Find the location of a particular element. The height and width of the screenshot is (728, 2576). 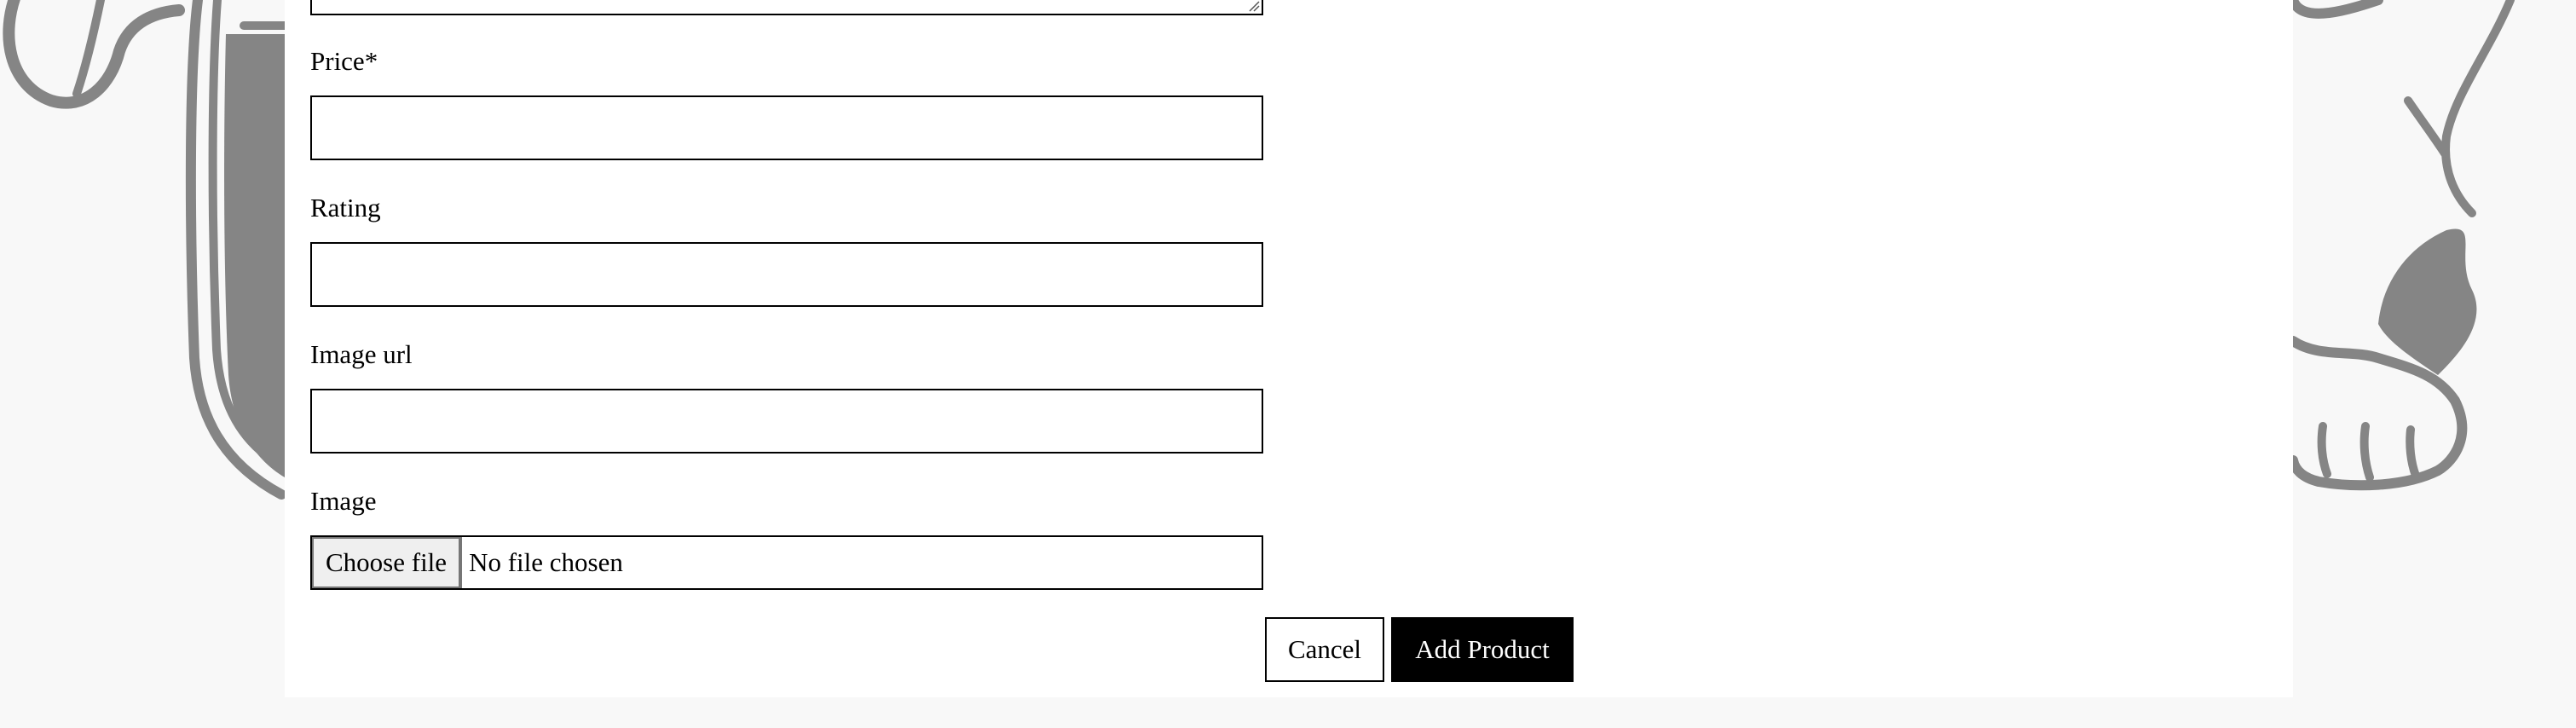

image-label: Image is located at coordinates (343, 501).